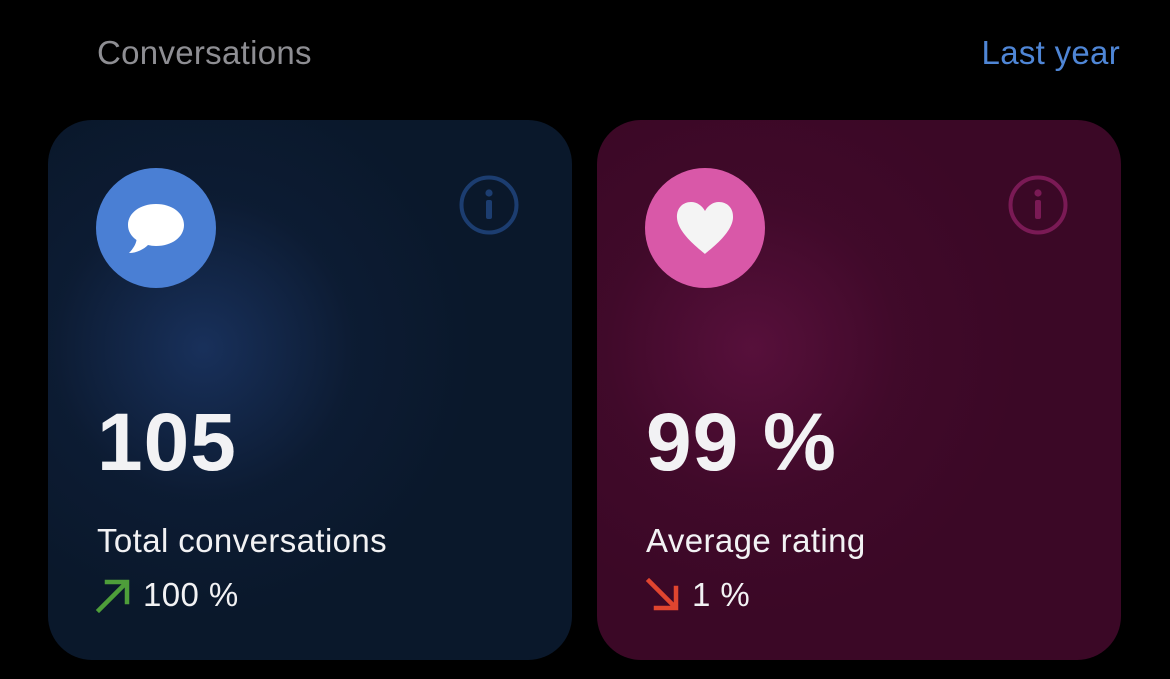 The width and height of the screenshot is (1170, 679). What do you see at coordinates (721, 594) in the screenshot?
I see `trend-value: 1 %` at bounding box center [721, 594].